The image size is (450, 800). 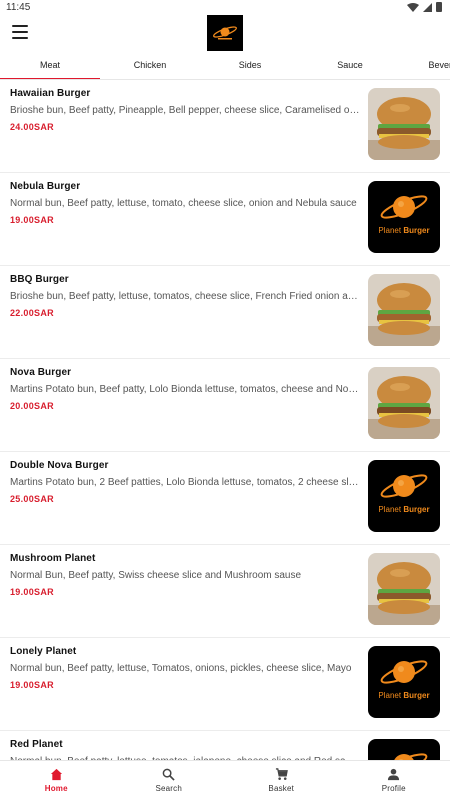 What do you see at coordinates (32, 127) in the screenshot?
I see `item-price: 24.00SAR` at bounding box center [32, 127].